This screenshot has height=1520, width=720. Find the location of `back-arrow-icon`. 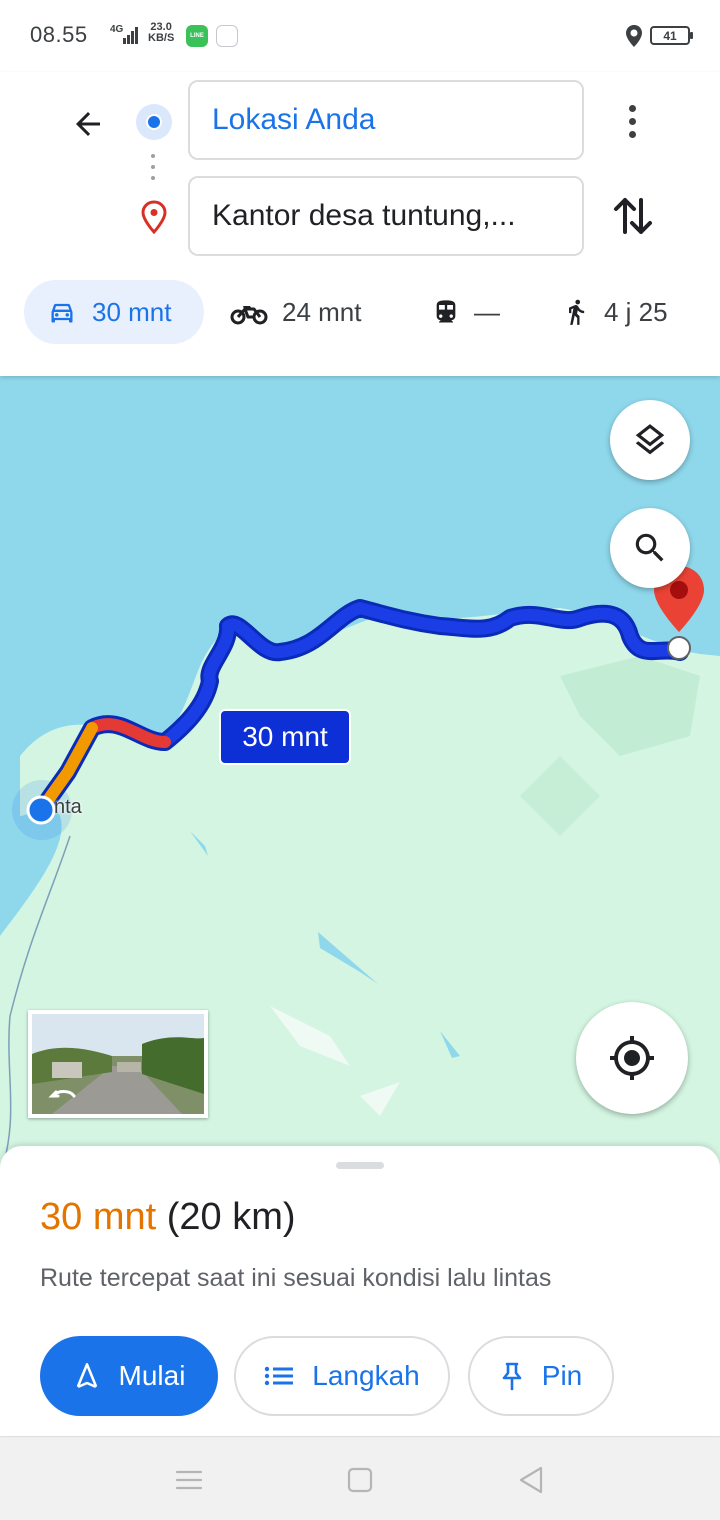

back-arrow-icon is located at coordinates (88, 124).